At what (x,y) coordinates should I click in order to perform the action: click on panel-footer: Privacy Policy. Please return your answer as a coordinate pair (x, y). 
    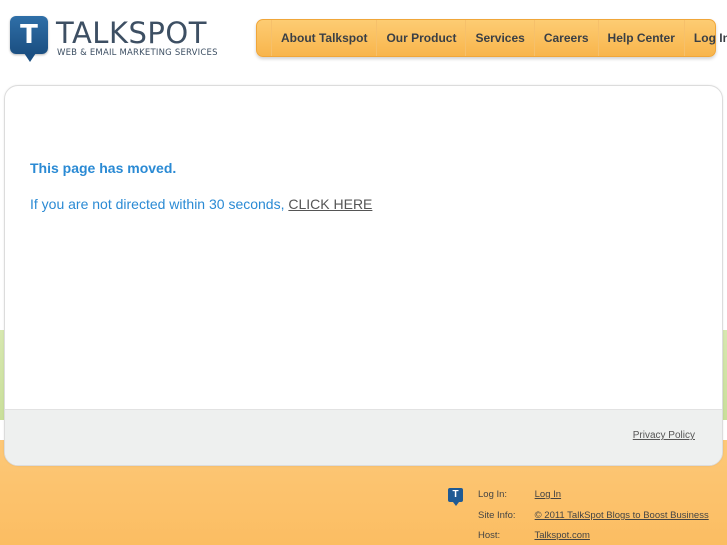
    Looking at the image, I should click on (363, 437).